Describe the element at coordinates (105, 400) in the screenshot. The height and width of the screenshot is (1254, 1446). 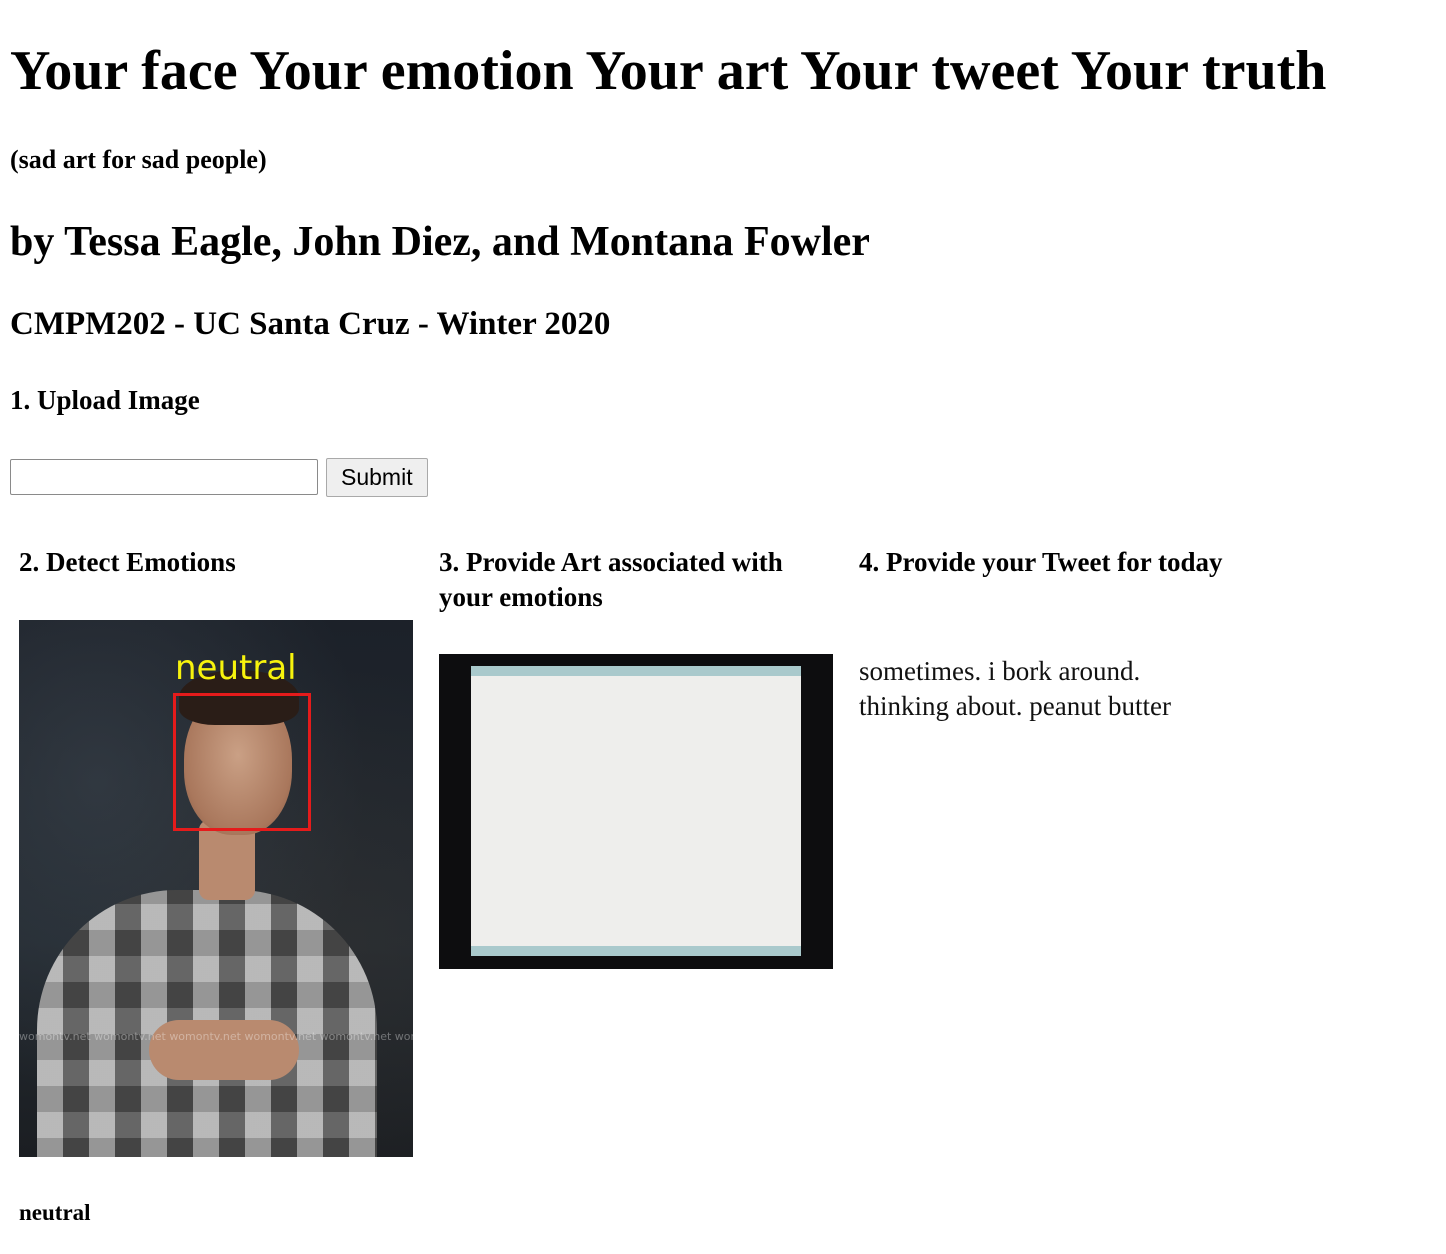
I see `upload-heading: 1. Upload Image` at that location.